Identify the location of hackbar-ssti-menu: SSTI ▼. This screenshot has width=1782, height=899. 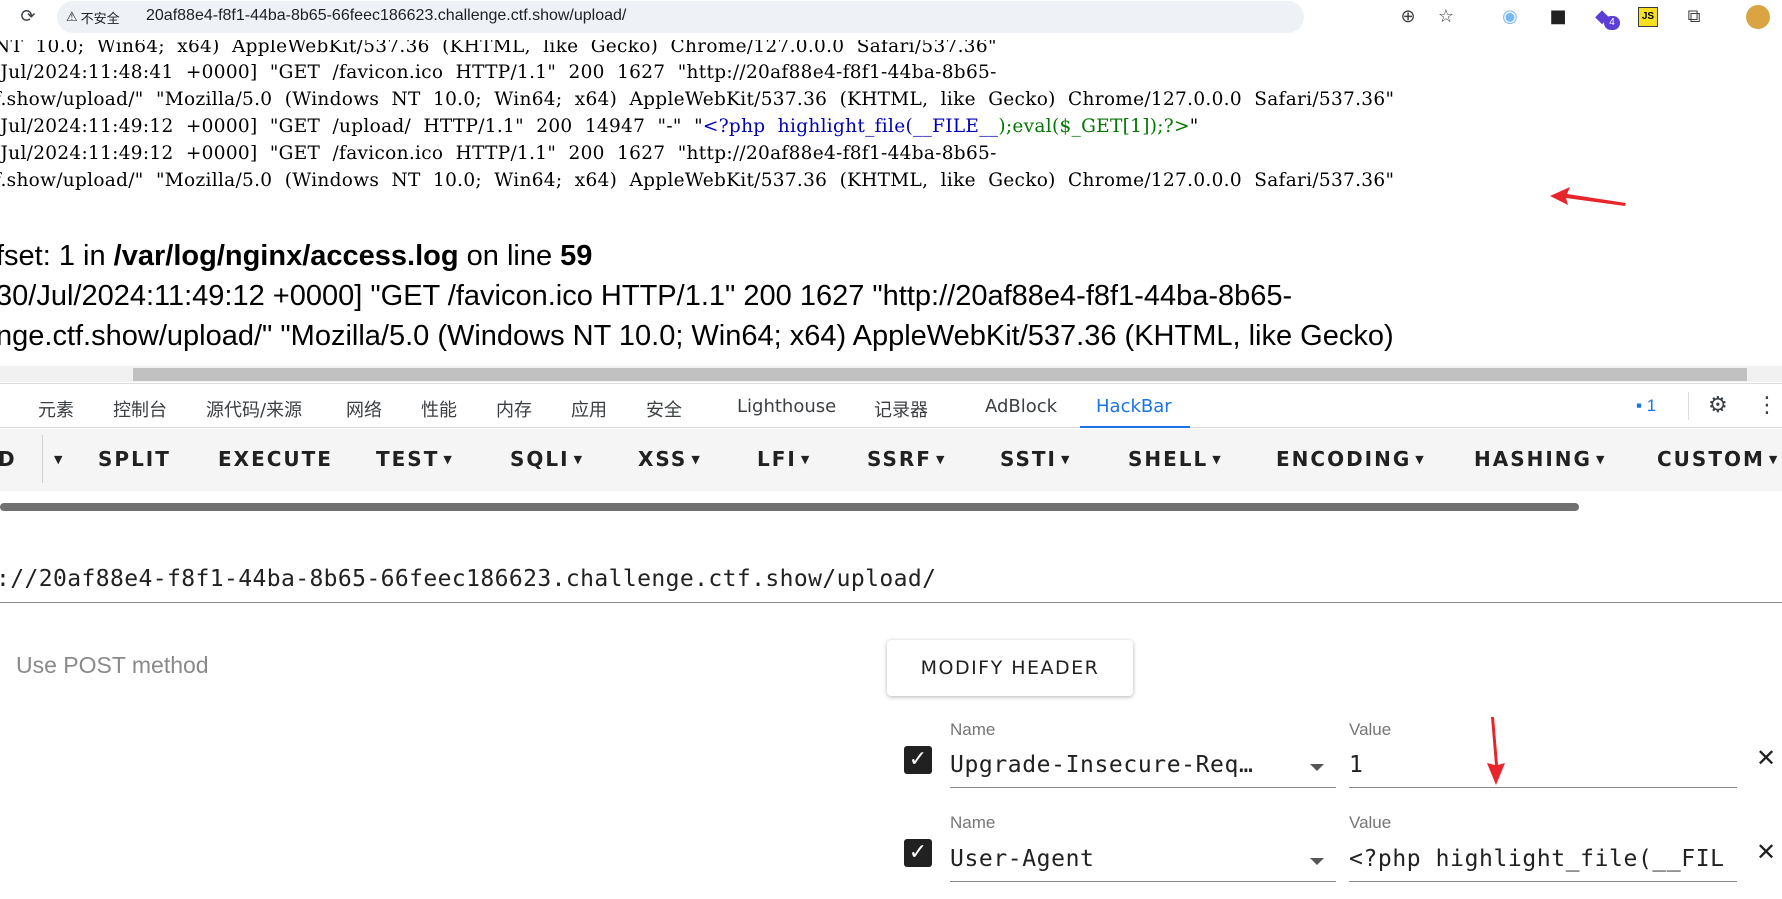
(1034, 459).